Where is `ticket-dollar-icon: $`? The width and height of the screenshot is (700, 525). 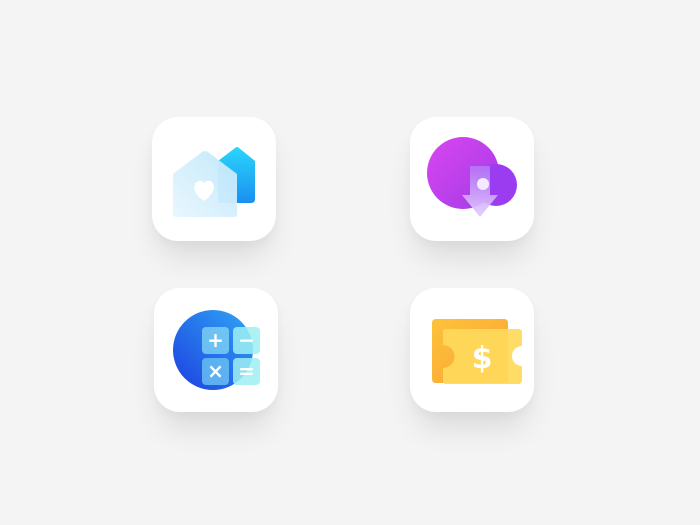 ticket-dollar-icon: $ is located at coordinates (477, 351).